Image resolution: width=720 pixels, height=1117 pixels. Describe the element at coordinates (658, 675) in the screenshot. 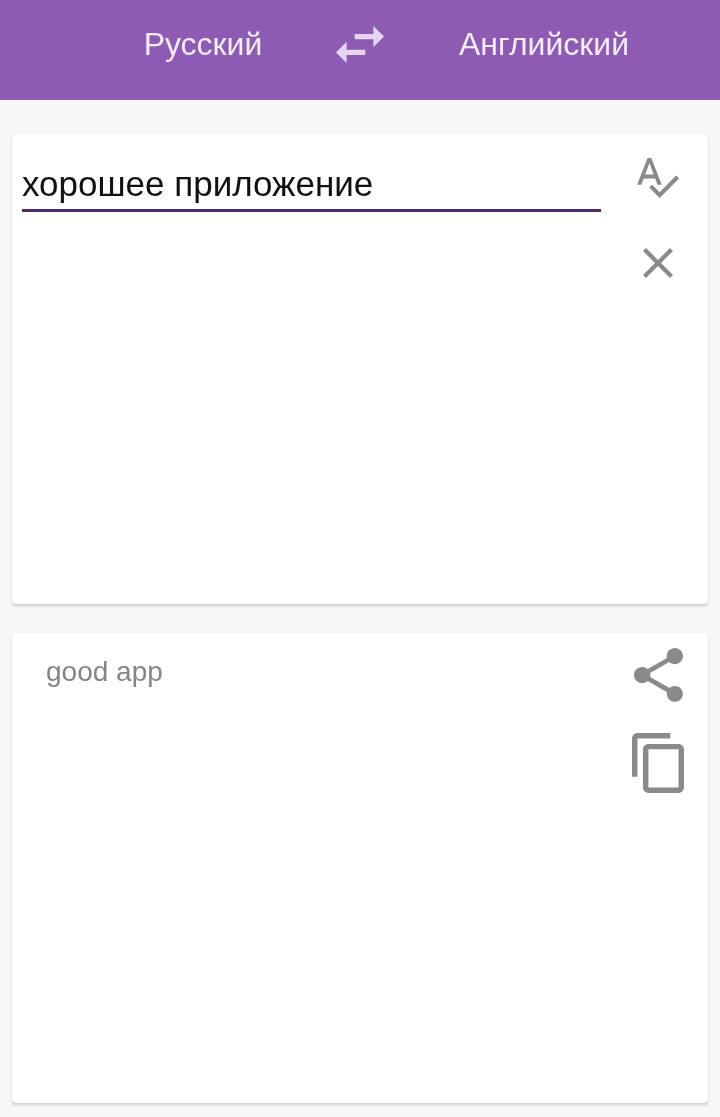

I see `share-icon` at that location.